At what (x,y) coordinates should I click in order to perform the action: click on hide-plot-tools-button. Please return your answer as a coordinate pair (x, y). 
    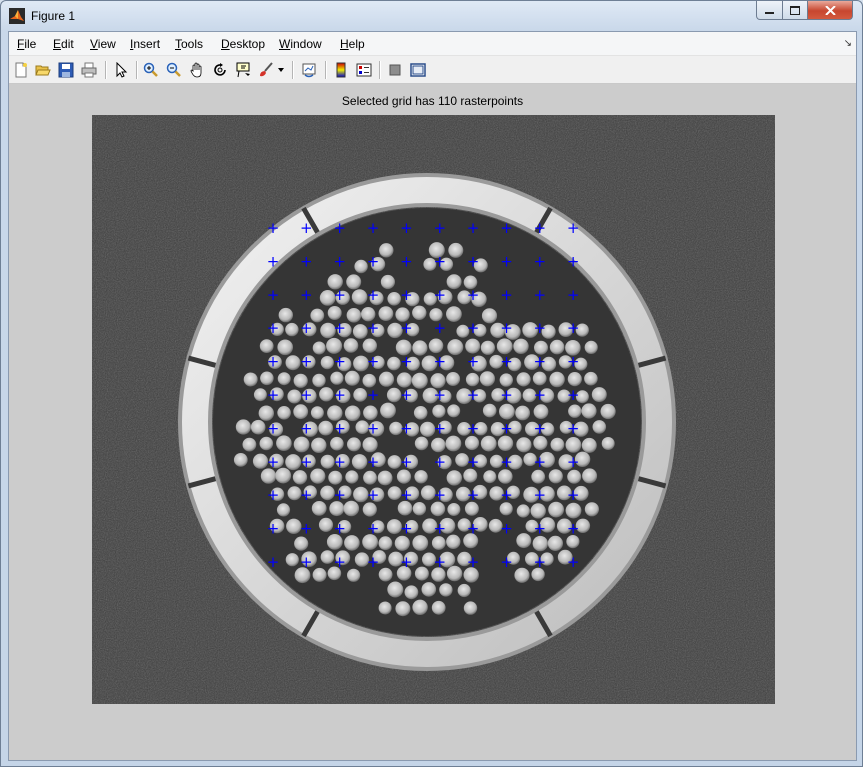
    Looking at the image, I should click on (395, 70).